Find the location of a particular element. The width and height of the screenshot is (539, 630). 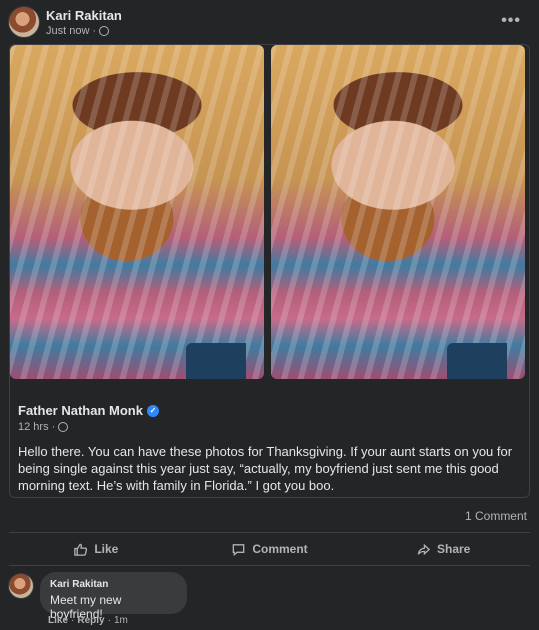

share-icon is located at coordinates (424, 549).